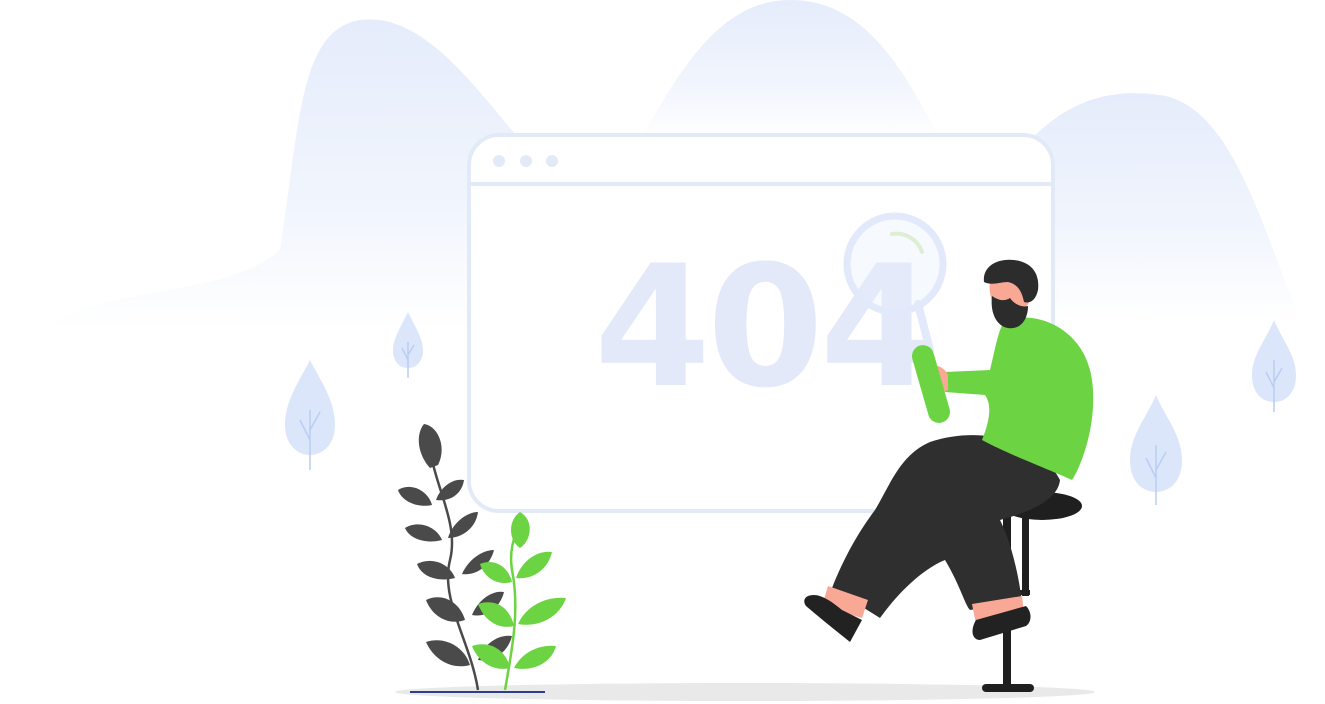 This screenshot has width=1325, height=704. What do you see at coordinates (790, 70) in the screenshot?
I see `hill-center` at bounding box center [790, 70].